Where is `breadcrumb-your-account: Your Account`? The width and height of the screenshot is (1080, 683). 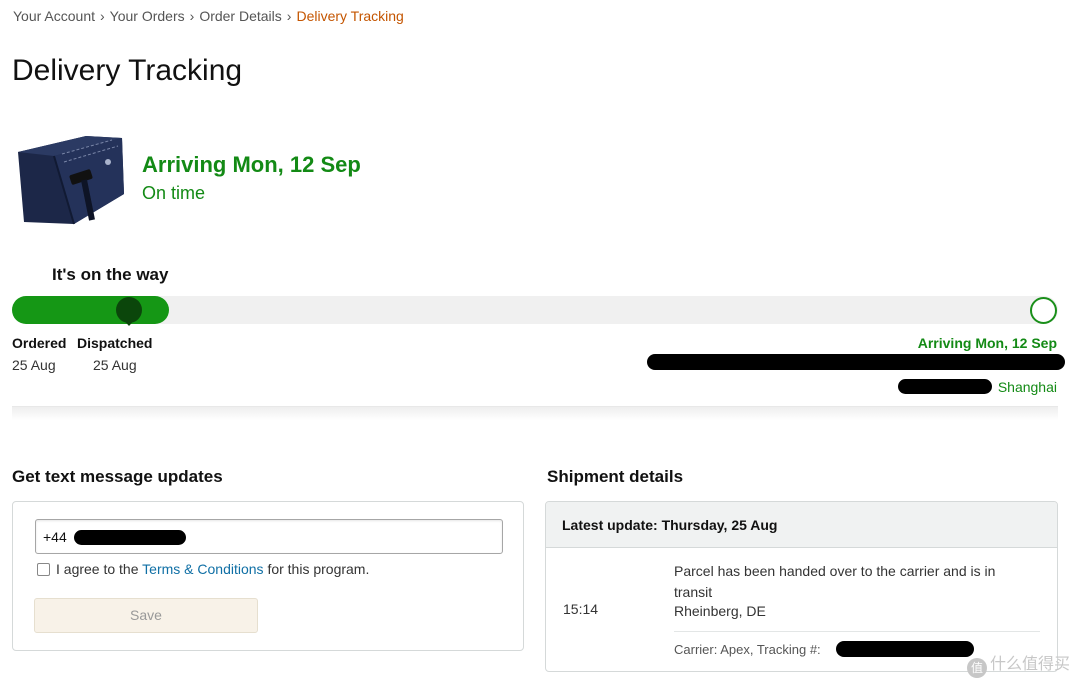
breadcrumb-your-account: Your Account is located at coordinates (54, 16).